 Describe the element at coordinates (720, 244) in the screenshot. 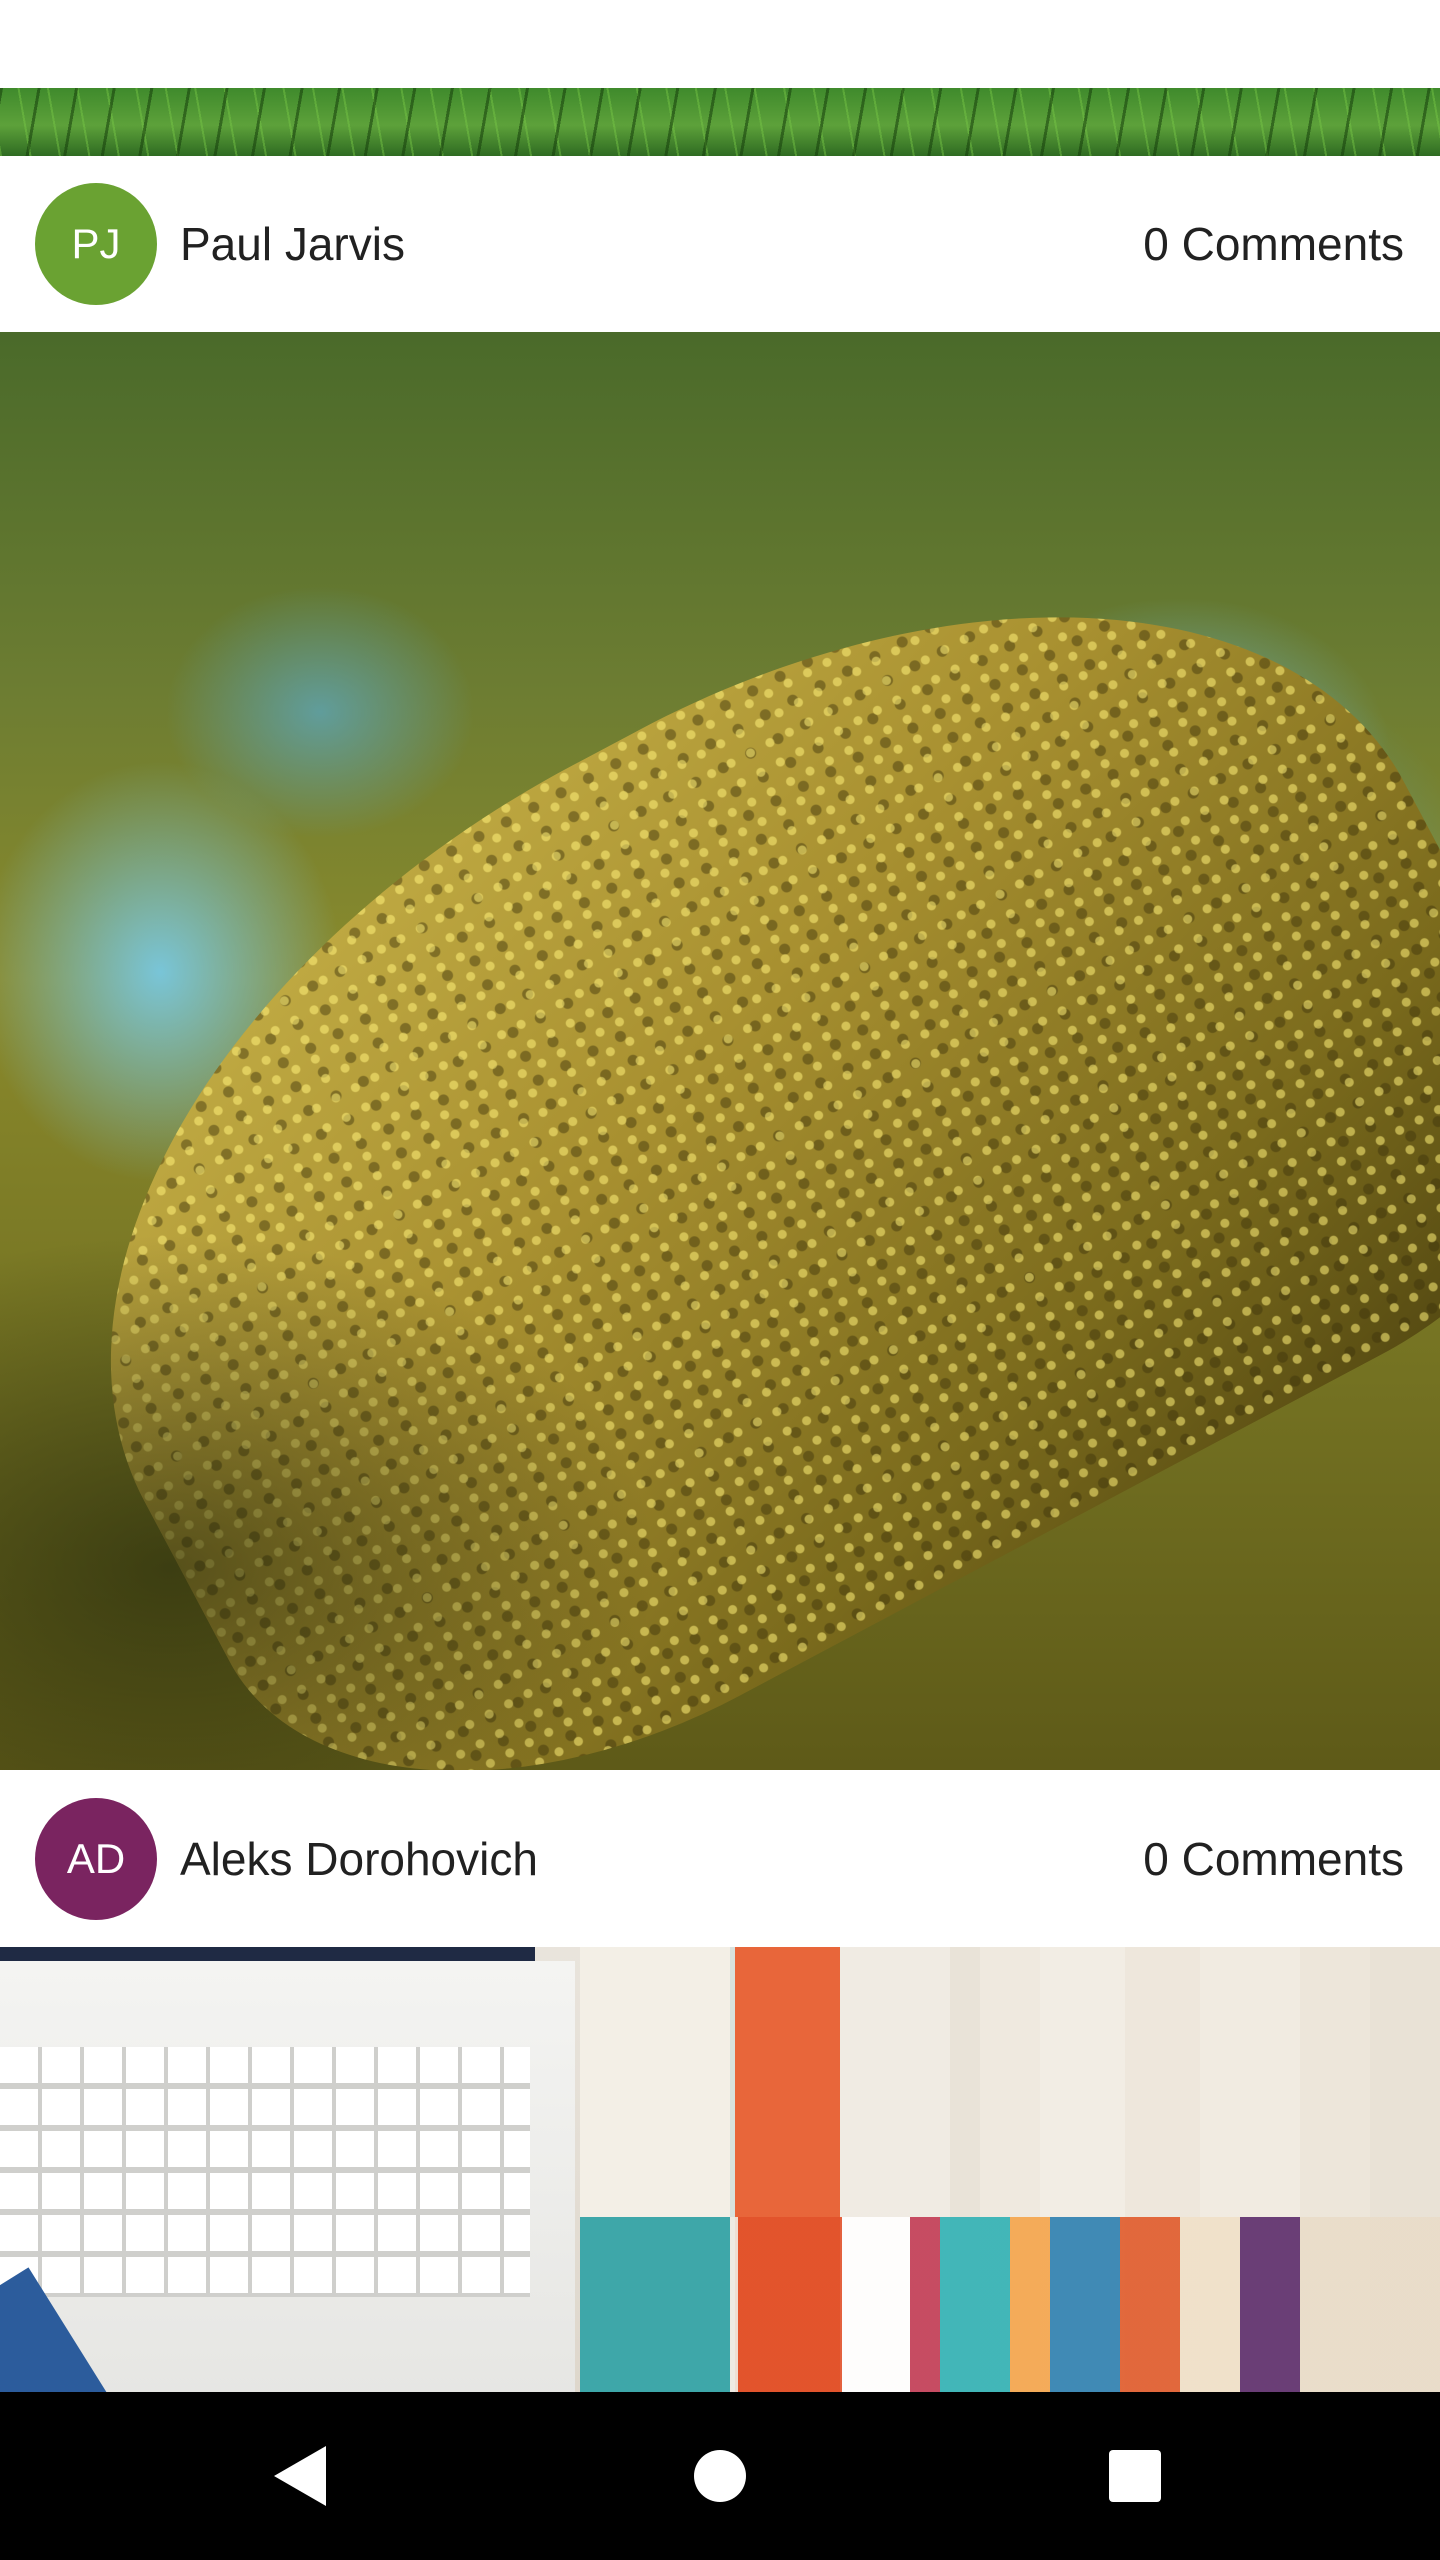

I see `post-header: PJ Paul Jarvis 0 Comments` at that location.